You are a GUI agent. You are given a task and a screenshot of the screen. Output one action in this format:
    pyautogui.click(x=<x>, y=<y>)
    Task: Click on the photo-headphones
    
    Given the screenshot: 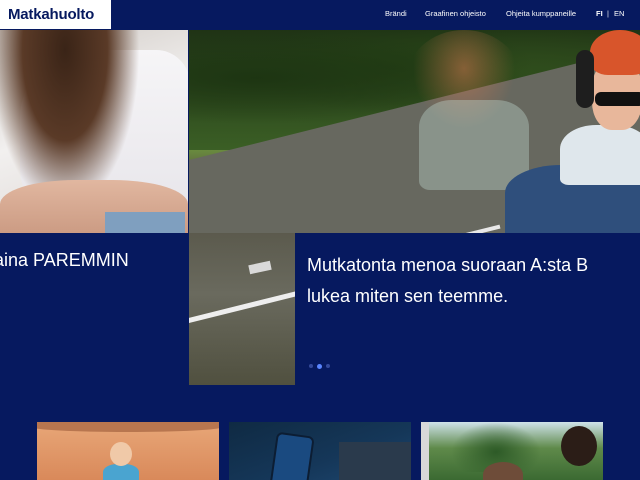 What is the action you would take?
    pyautogui.click(x=585, y=79)
    